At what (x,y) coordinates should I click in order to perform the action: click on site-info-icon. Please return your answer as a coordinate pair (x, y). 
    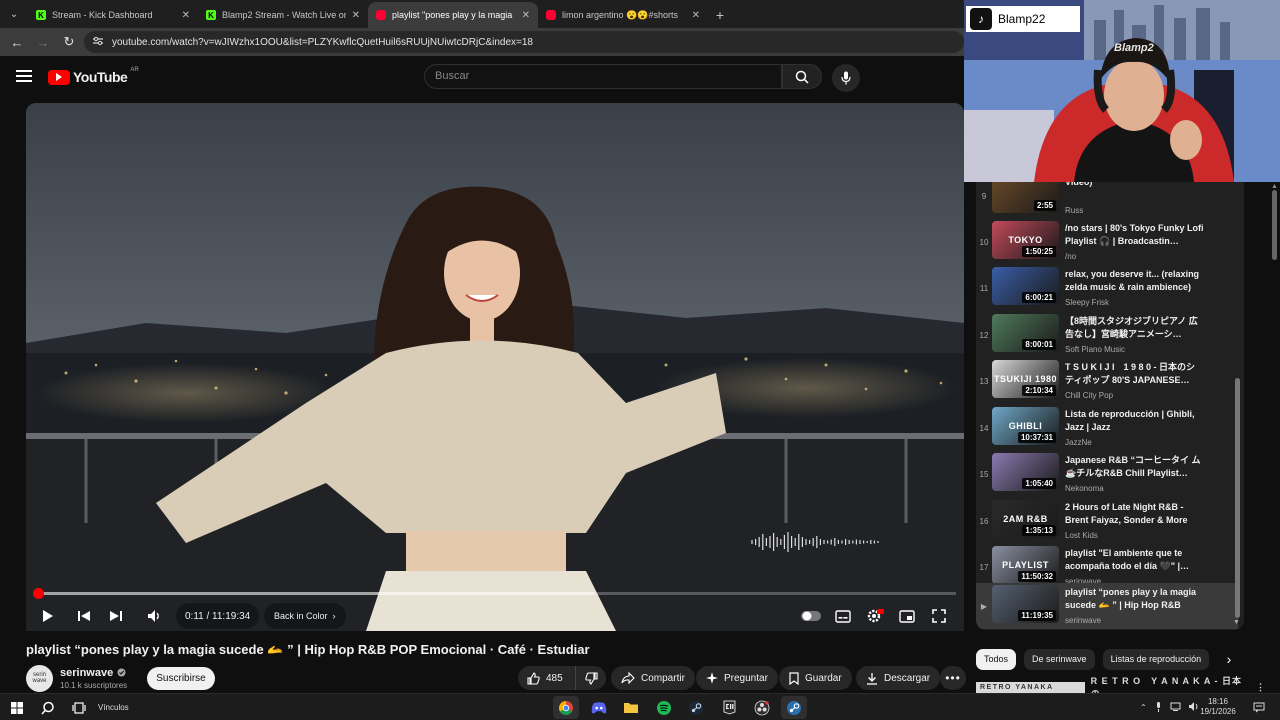
    Looking at the image, I should click on (98, 42).